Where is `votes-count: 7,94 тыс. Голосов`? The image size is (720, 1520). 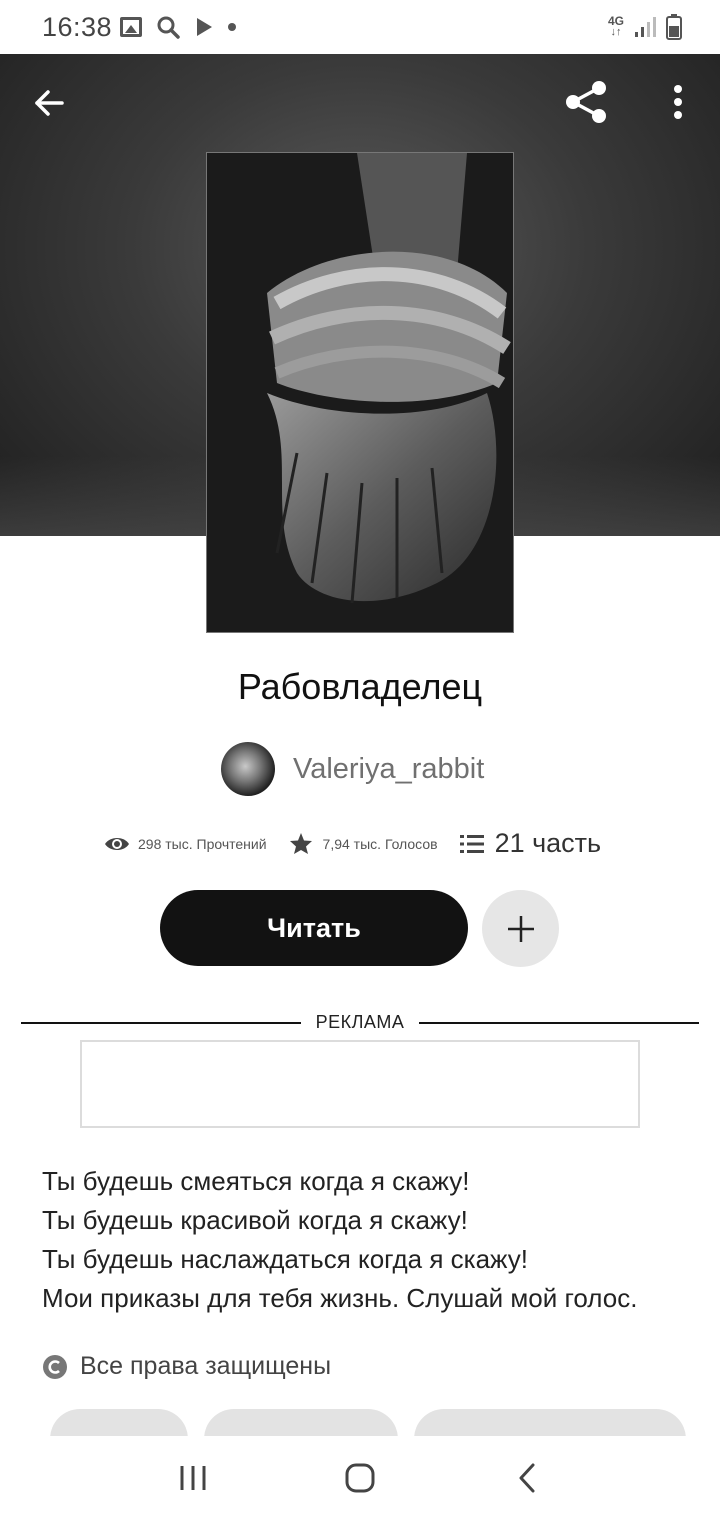
votes-count: 7,94 тыс. Голосов is located at coordinates (380, 843).